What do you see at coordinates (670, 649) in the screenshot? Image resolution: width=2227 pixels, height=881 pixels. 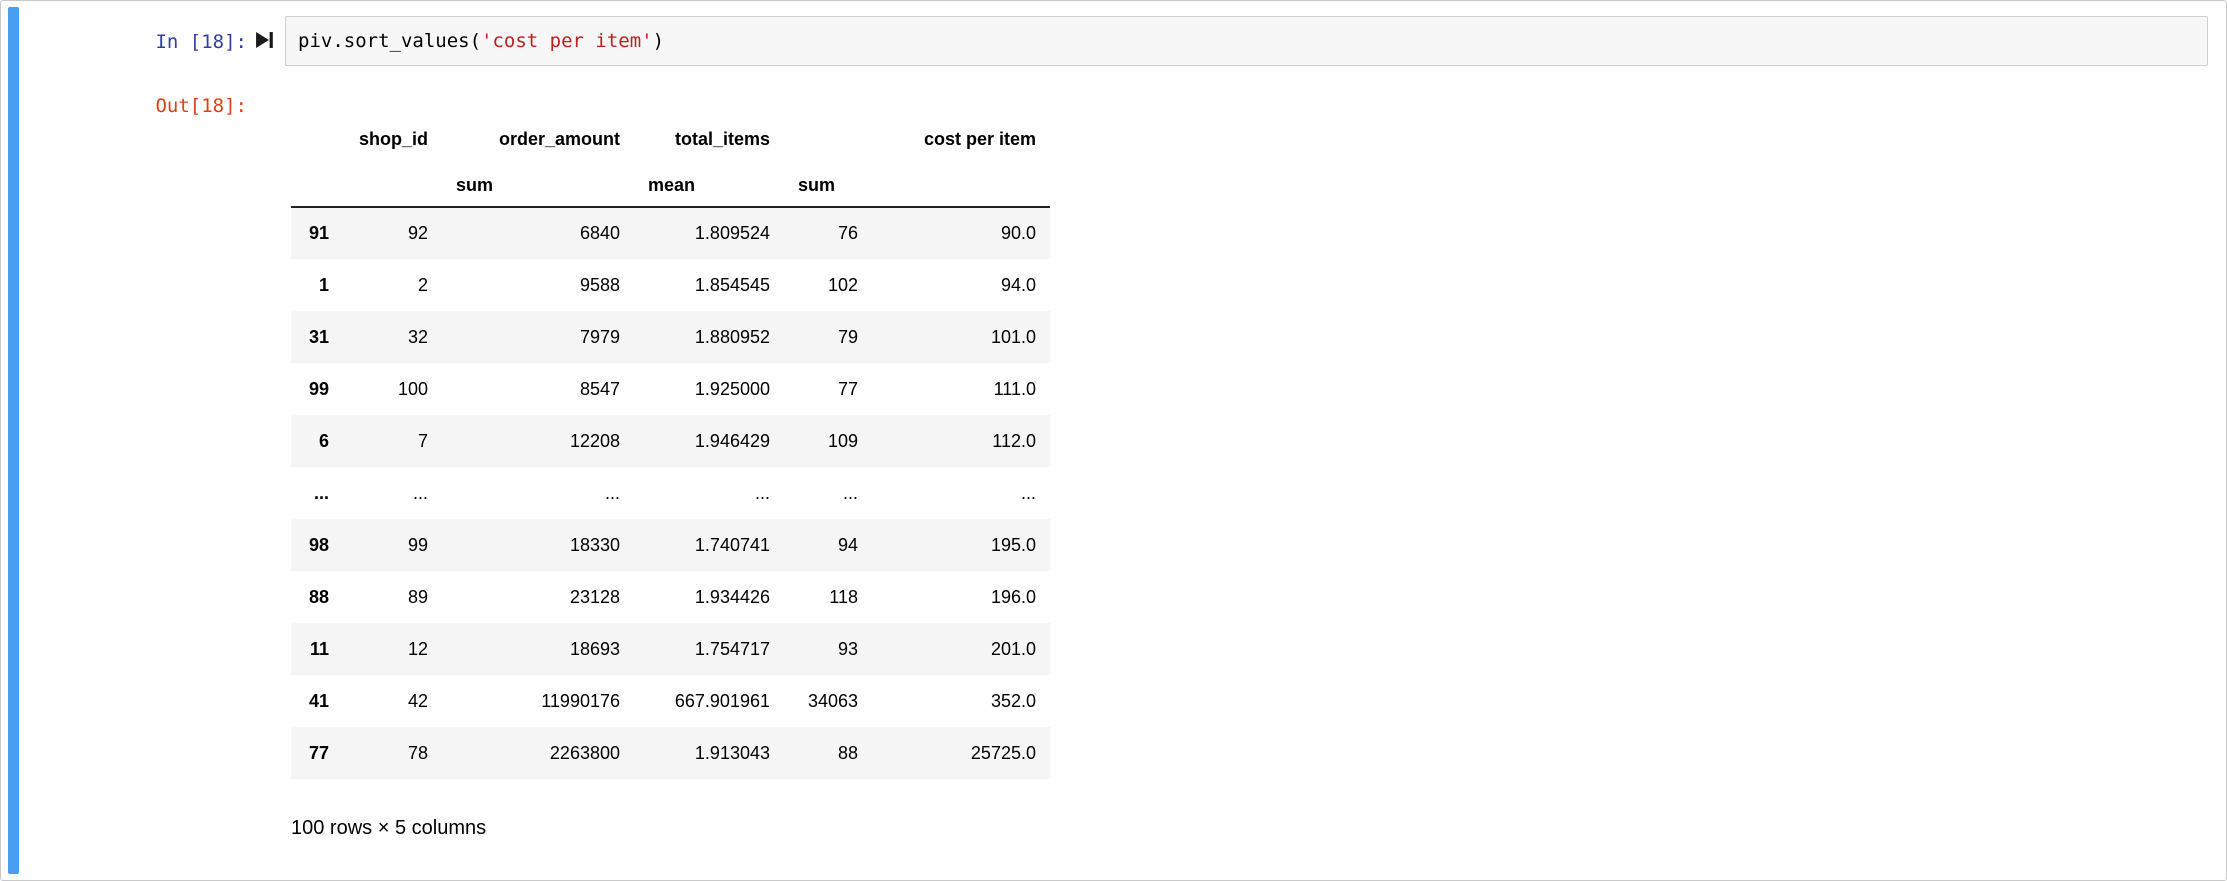 I see `table-row: 11 12 18693 1.754717 93 201.0` at bounding box center [670, 649].